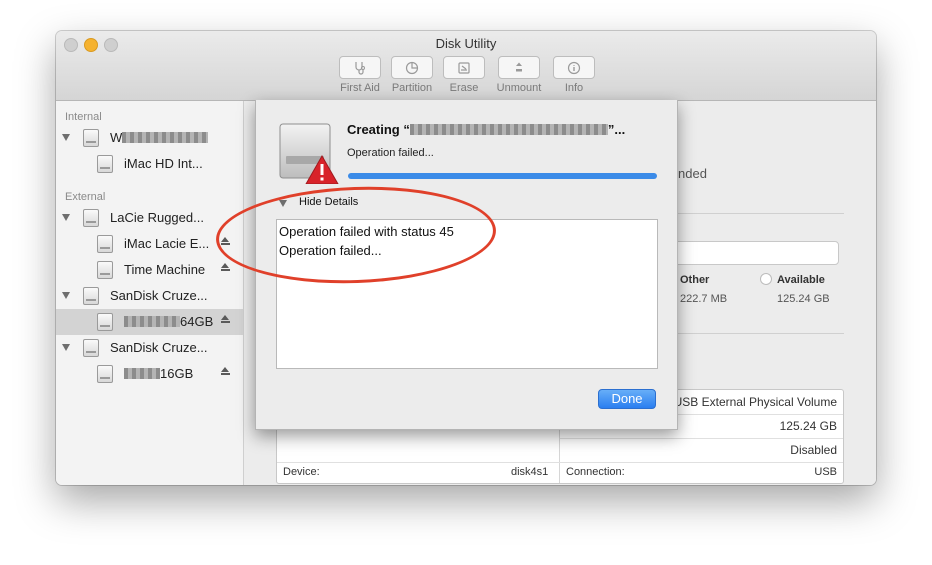 The height and width of the screenshot is (565, 932). What do you see at coordinates (466, 43) in the screenshot?
I see `window-title: Disk Utility` at bounding box center [466, 43].